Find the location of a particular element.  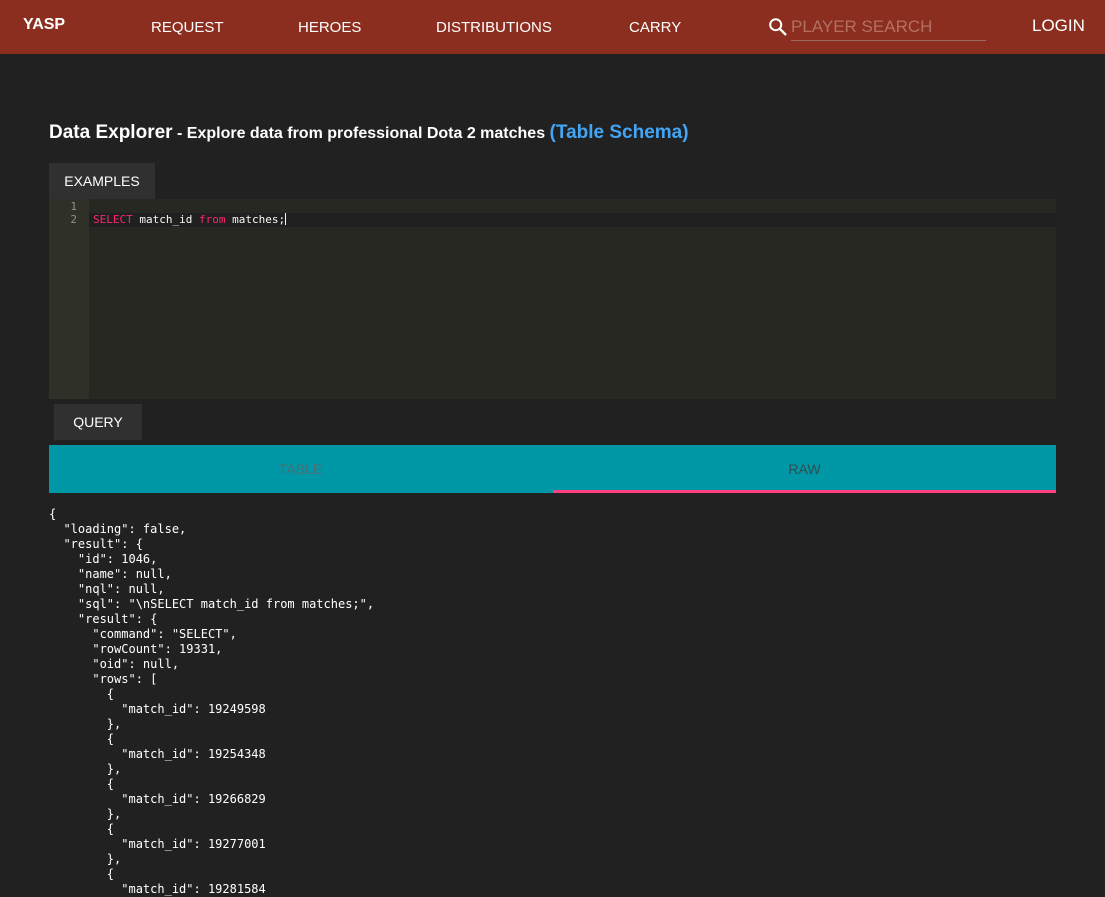

nav-heroes: HEROES is located at coordinates (329, 27).